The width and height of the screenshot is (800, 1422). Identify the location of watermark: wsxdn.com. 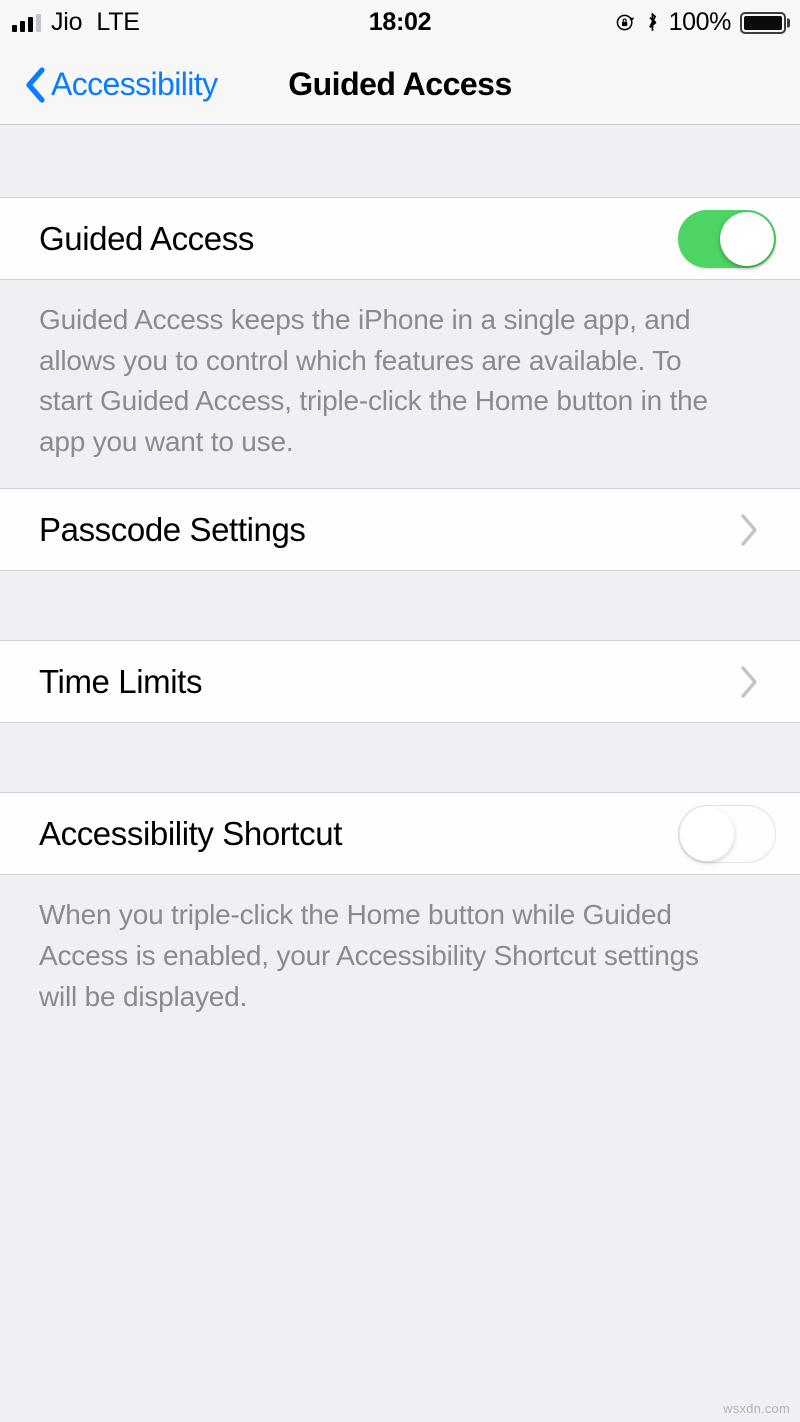
(756, 1408).